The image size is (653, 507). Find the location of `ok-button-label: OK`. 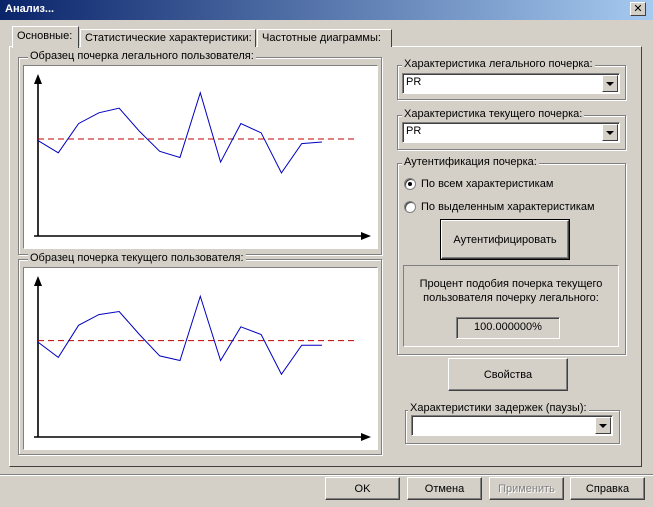

ok-button-label: OK is located at coordinates (362, 488).